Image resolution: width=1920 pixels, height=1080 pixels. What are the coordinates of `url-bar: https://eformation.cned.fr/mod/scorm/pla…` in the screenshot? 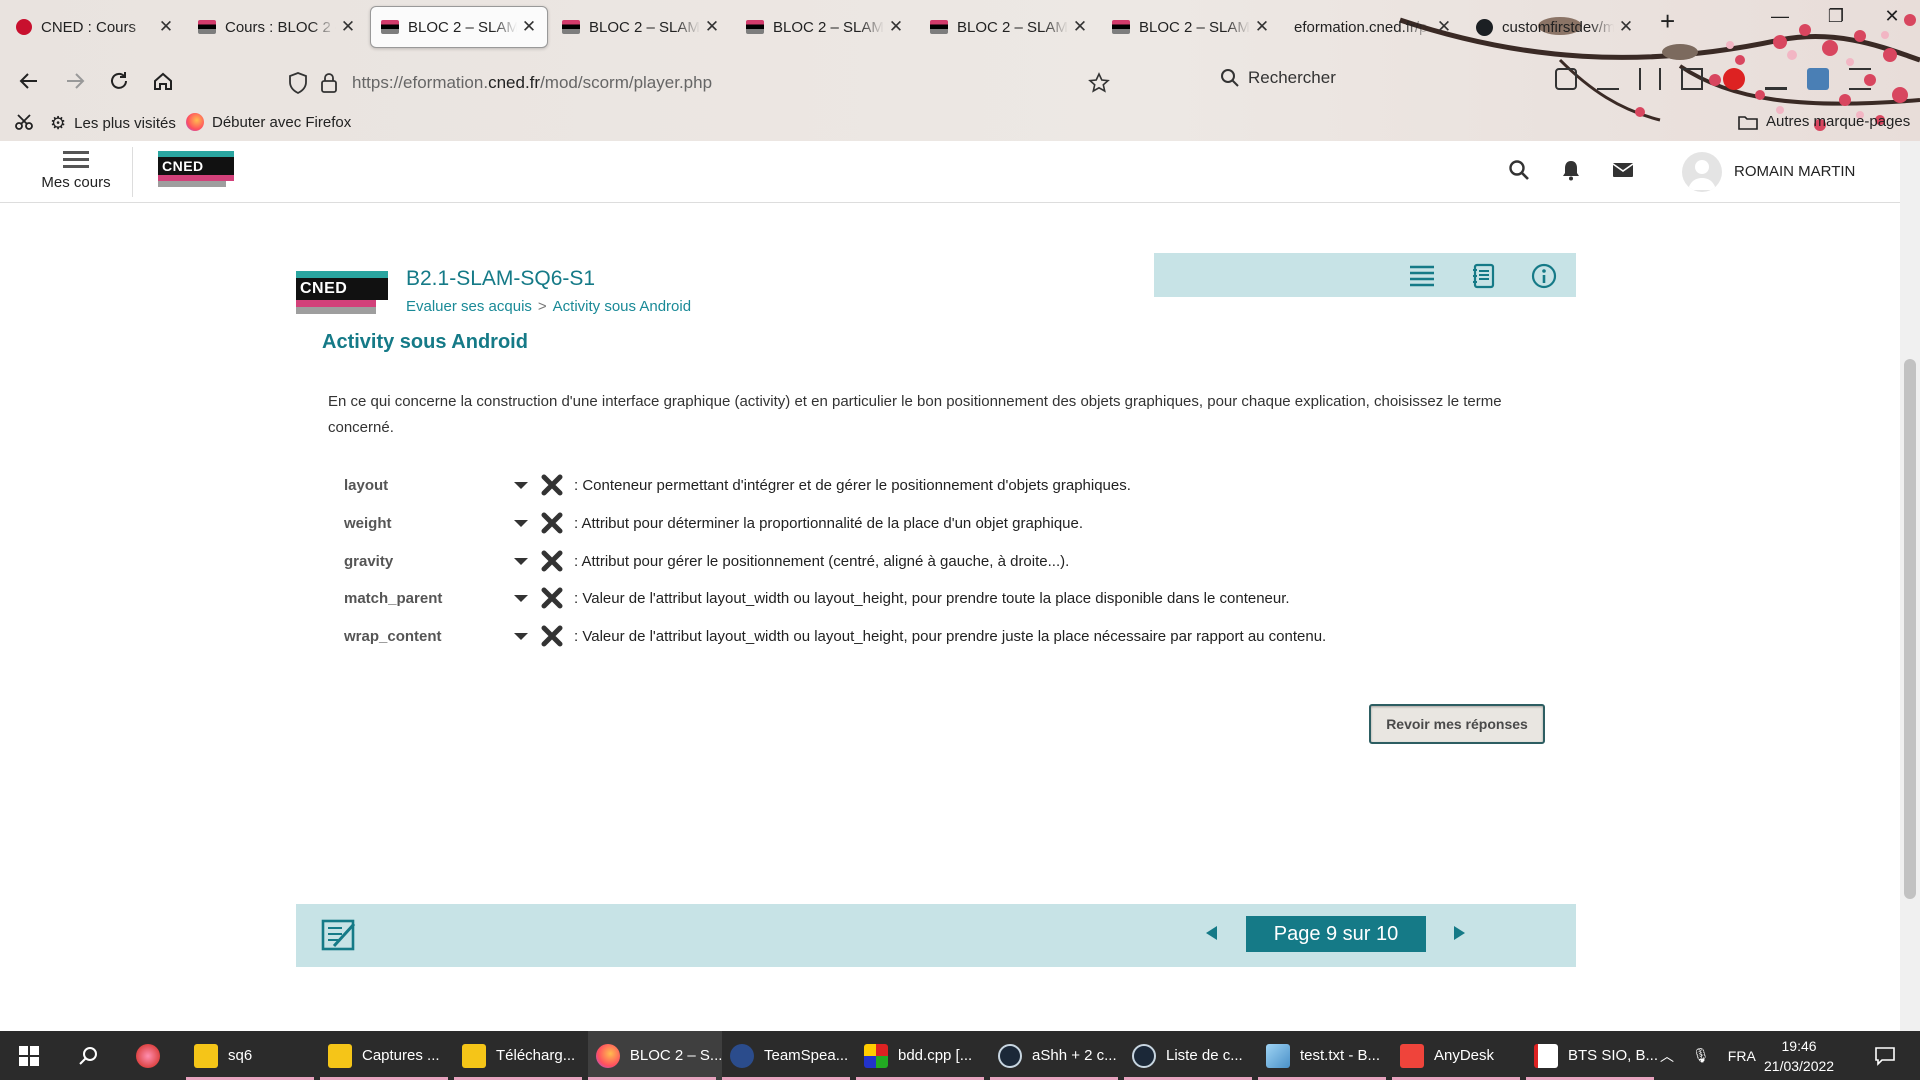 It's located at (695, 83).